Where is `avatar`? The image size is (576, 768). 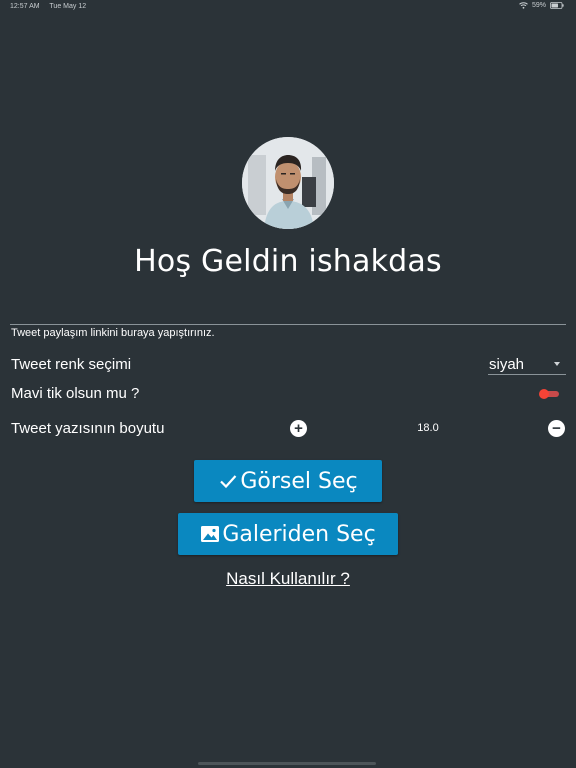
avatar is located at coordinates (288, 183).